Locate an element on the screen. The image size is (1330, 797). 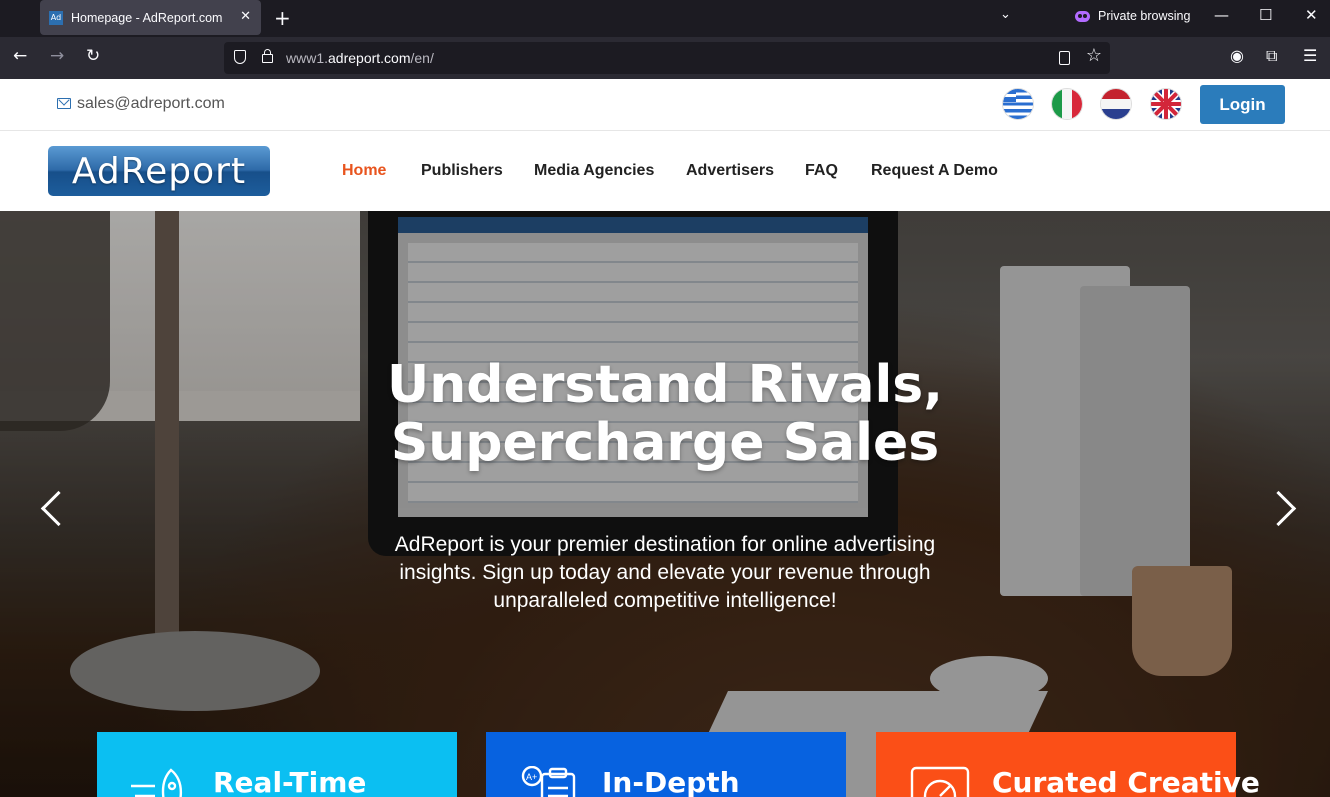
private-mask-icon is located at coordinates (1082, 16).